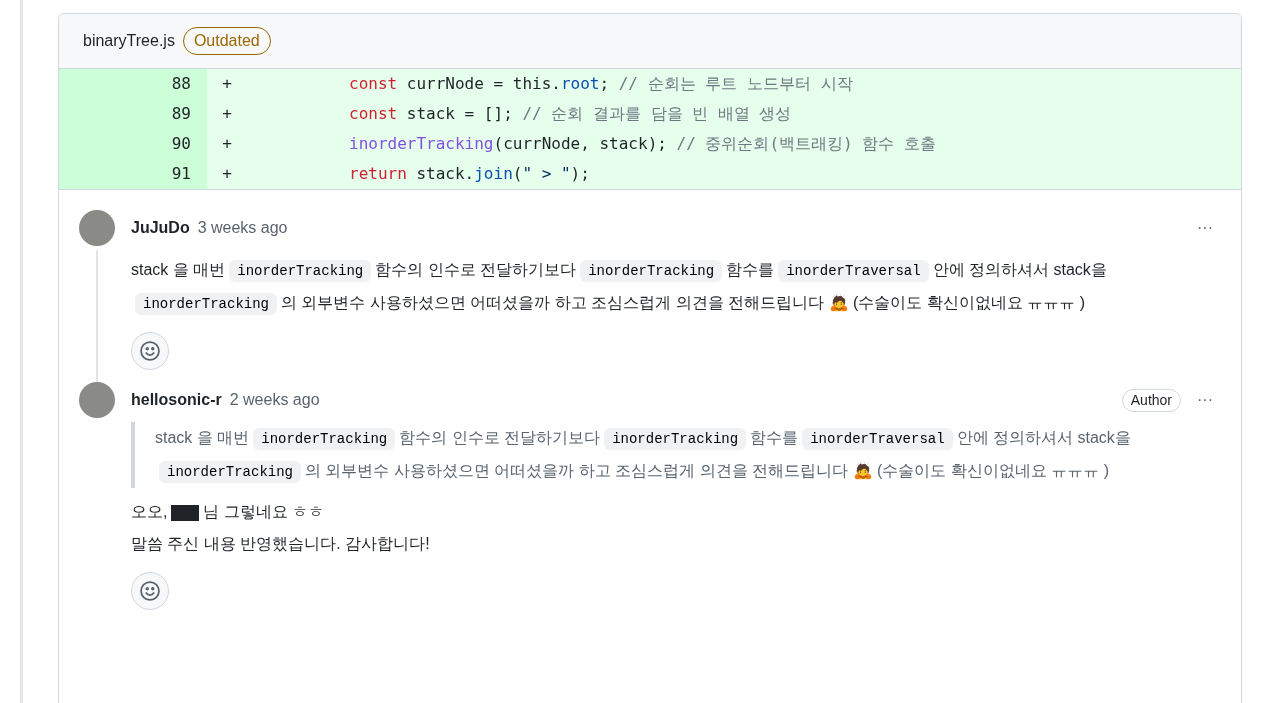  I want to click on comment-text: 님 그렇네요 ㅎㅎ, so click(264, 511).